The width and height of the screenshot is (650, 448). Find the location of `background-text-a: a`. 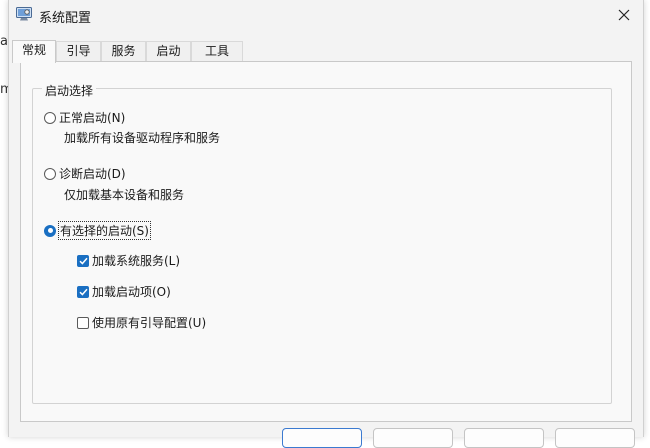

background-text-a: a is located at coordinates (4, 41).